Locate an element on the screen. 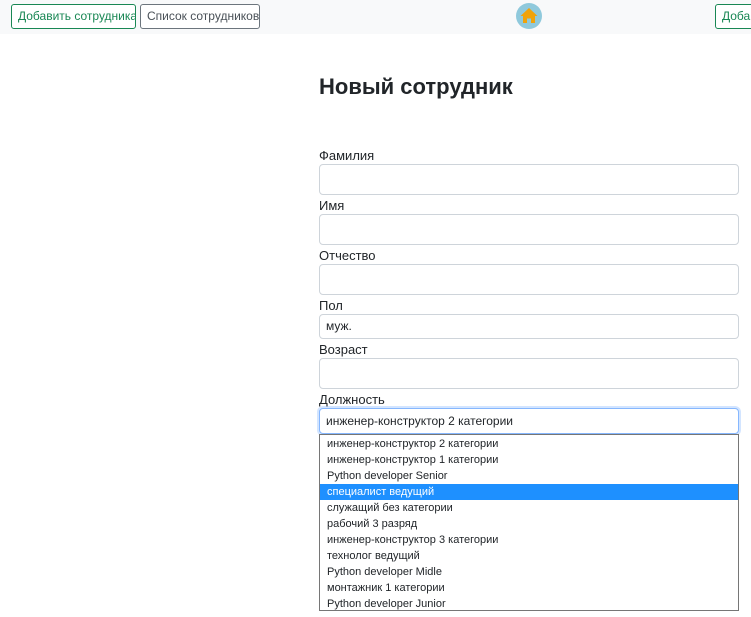 The width and height of the screenshot is (751, 617). position-option: Python developer Junior is located at coordinates (529, 604).